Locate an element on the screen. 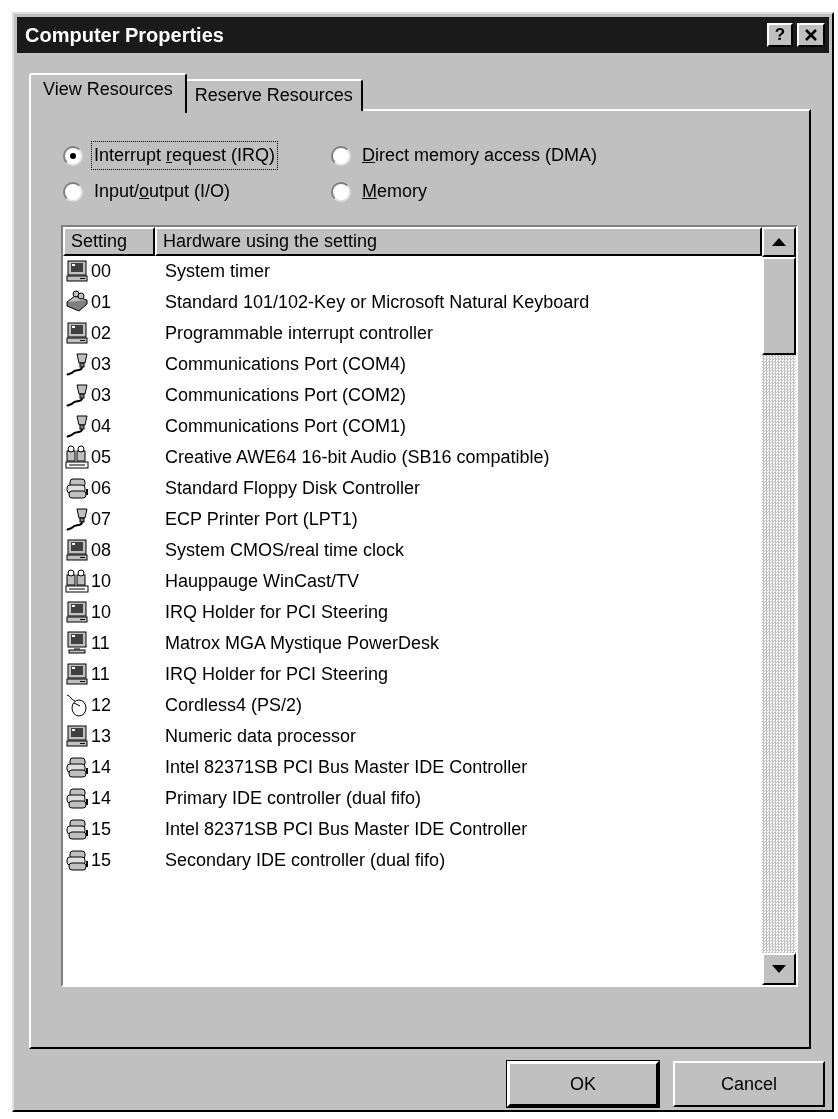 The height and width of the screenshot is (1119, 838). table-cell-text: Standard Floppy Disk Controller is located at coordinates (293, 488).